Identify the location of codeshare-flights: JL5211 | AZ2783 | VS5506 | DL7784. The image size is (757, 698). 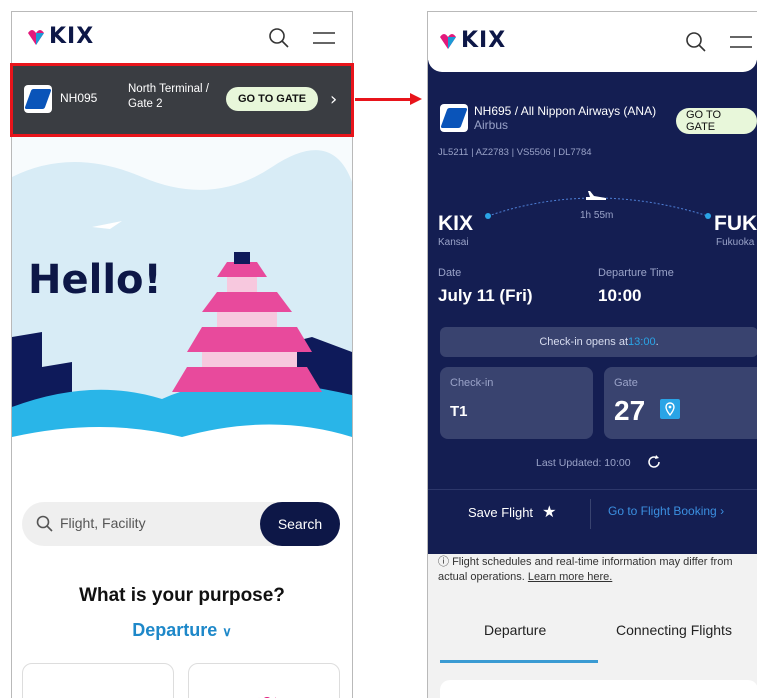
(515, 152).